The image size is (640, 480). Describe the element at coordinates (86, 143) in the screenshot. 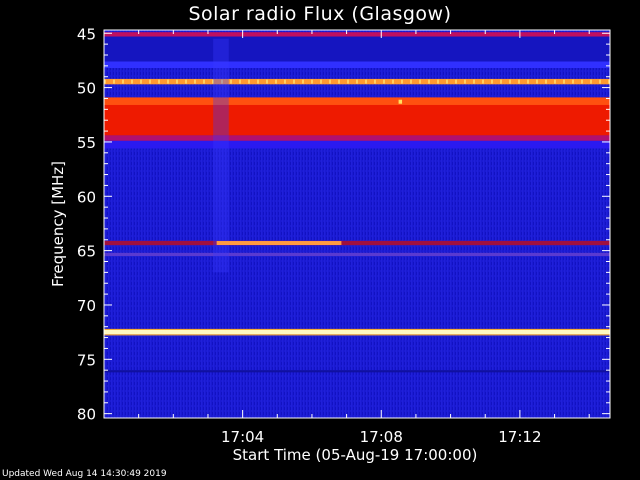

I see `y-tick-label: 55` at that location.